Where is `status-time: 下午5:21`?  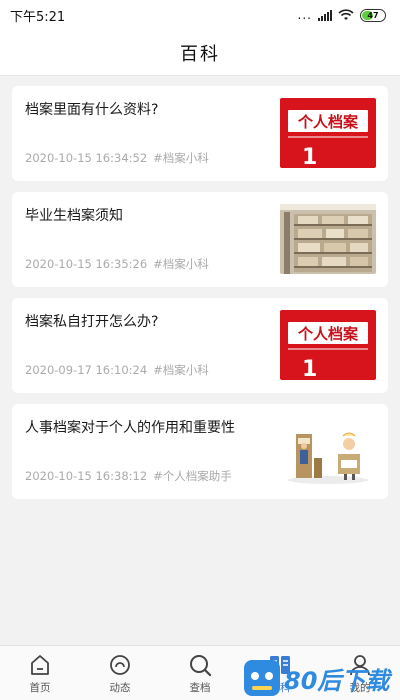
status-time: 下午5:21 is located at coordinates (38, 17).